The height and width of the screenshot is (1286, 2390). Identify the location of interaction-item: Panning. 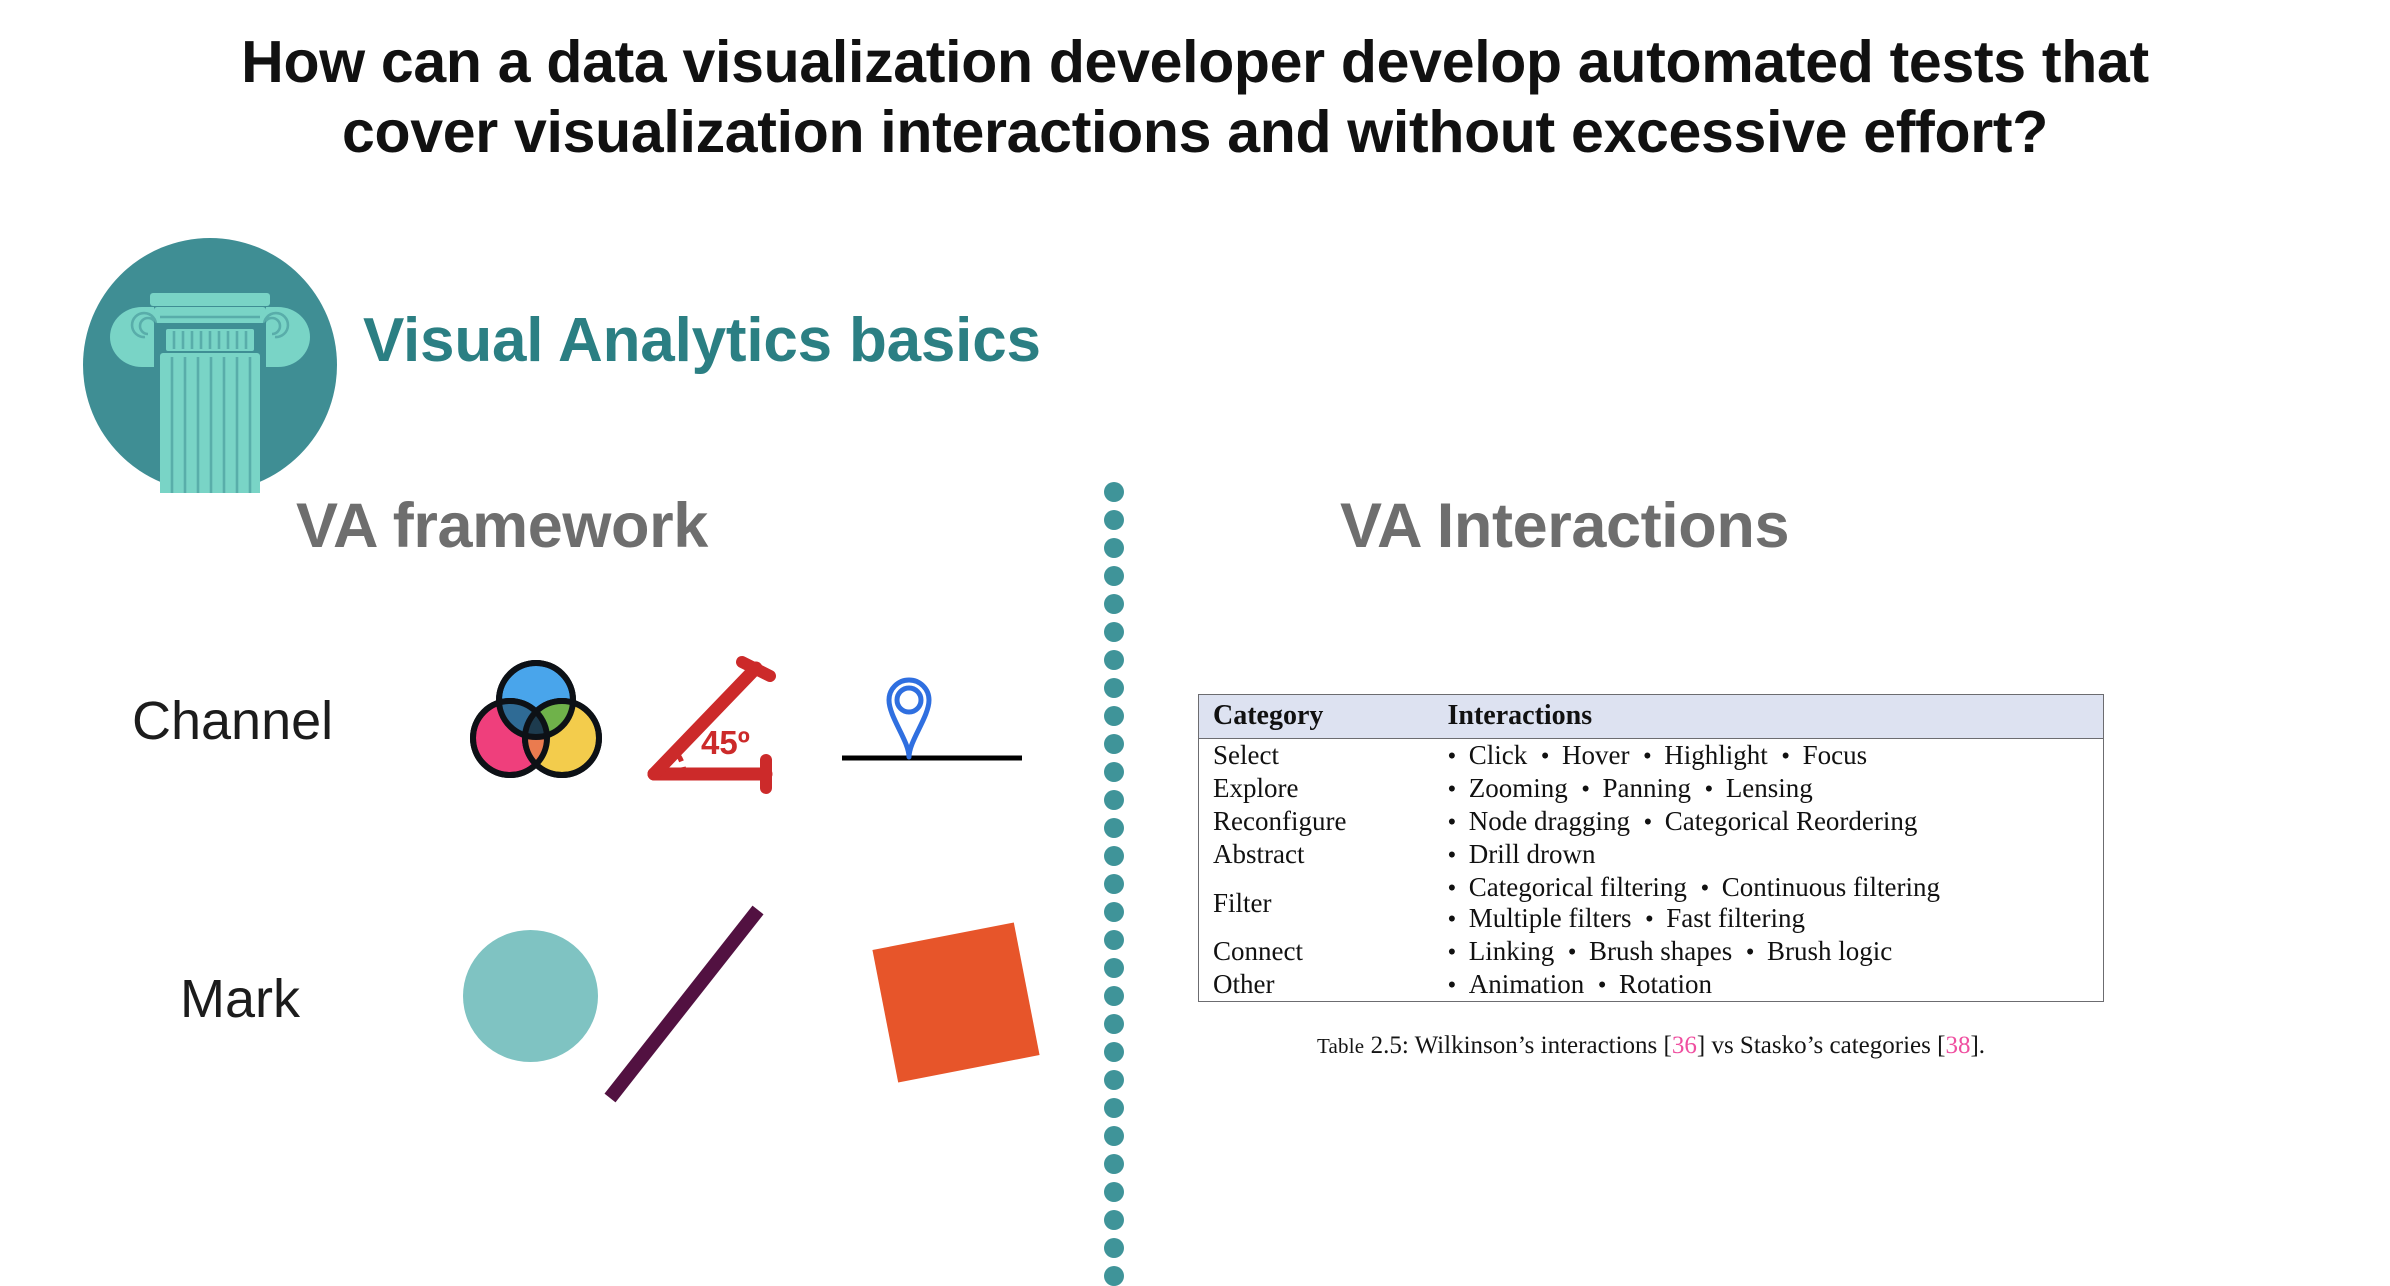
(1653, 788).